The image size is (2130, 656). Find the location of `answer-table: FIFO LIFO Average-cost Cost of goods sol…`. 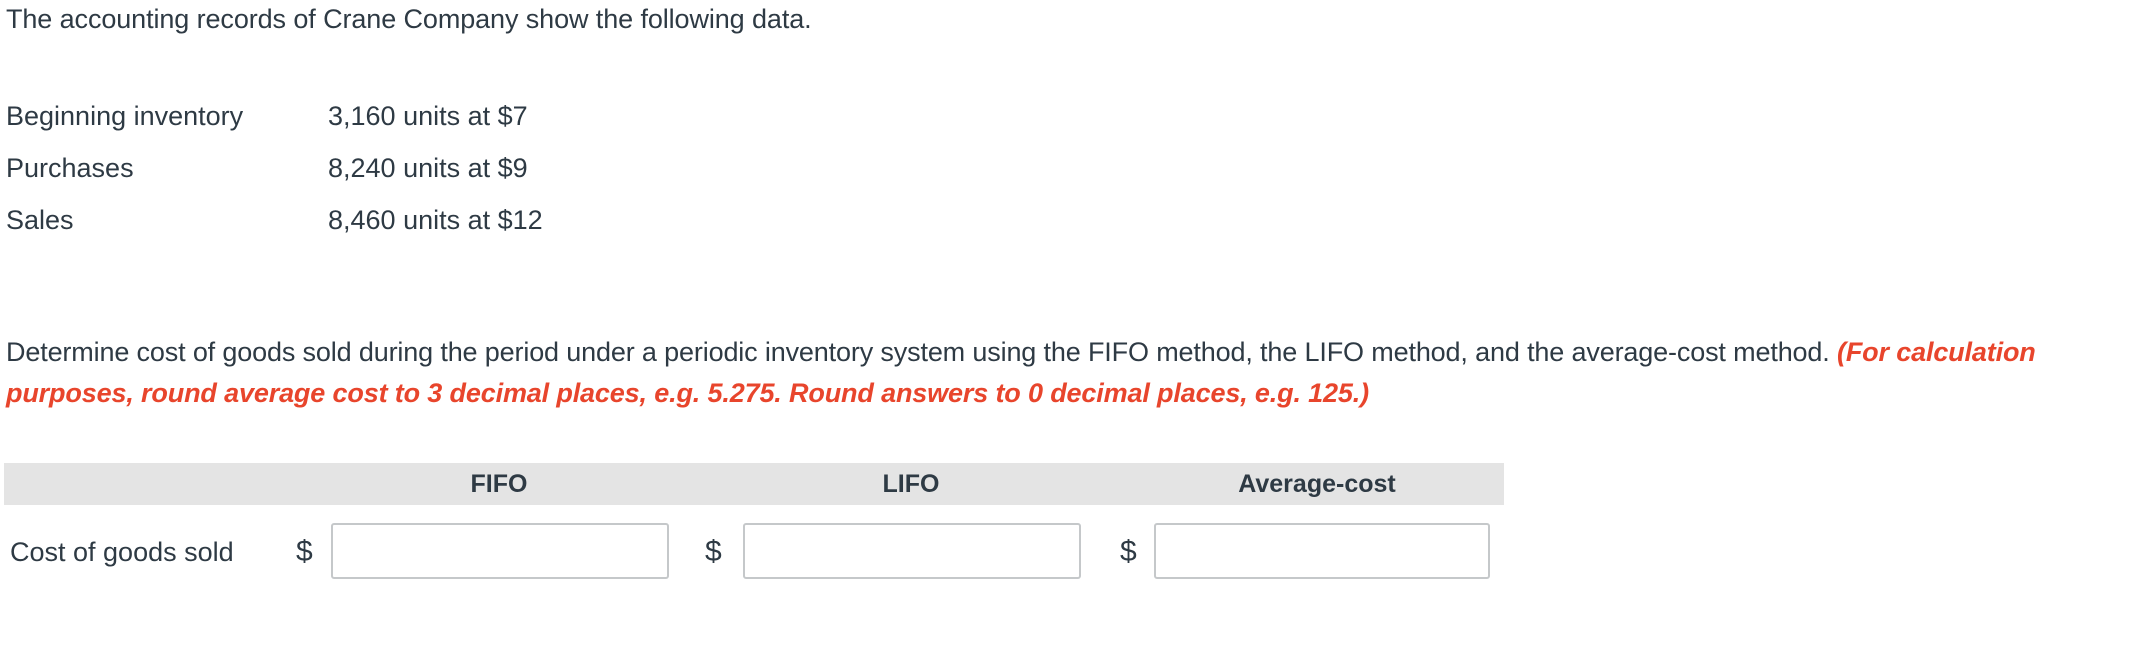

answer-table: FIFO LIFO Average-cost Cost of goods sol… is located at coordinates (754, 532).